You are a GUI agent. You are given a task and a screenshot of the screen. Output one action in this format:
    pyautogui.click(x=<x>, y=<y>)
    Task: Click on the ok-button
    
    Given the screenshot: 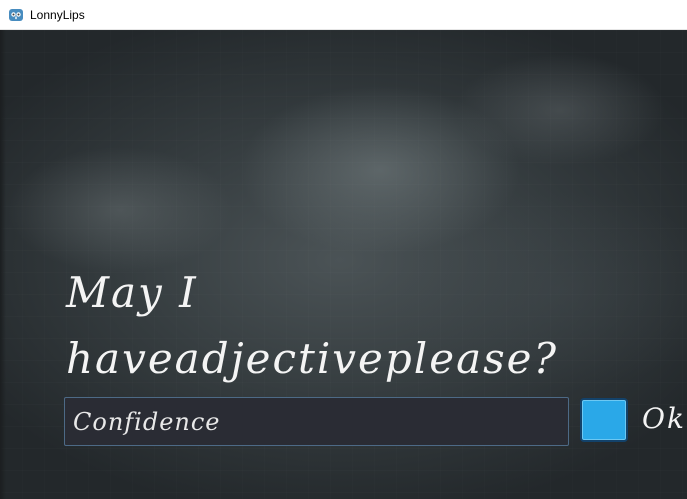 What is the action you would take?
    pyautogui.click(x=604, y=420)
    